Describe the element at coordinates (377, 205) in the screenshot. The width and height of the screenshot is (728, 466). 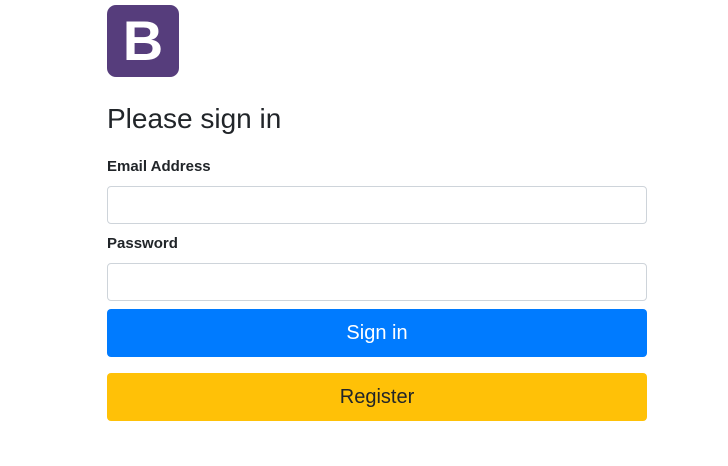
I see `email-field` at that location.